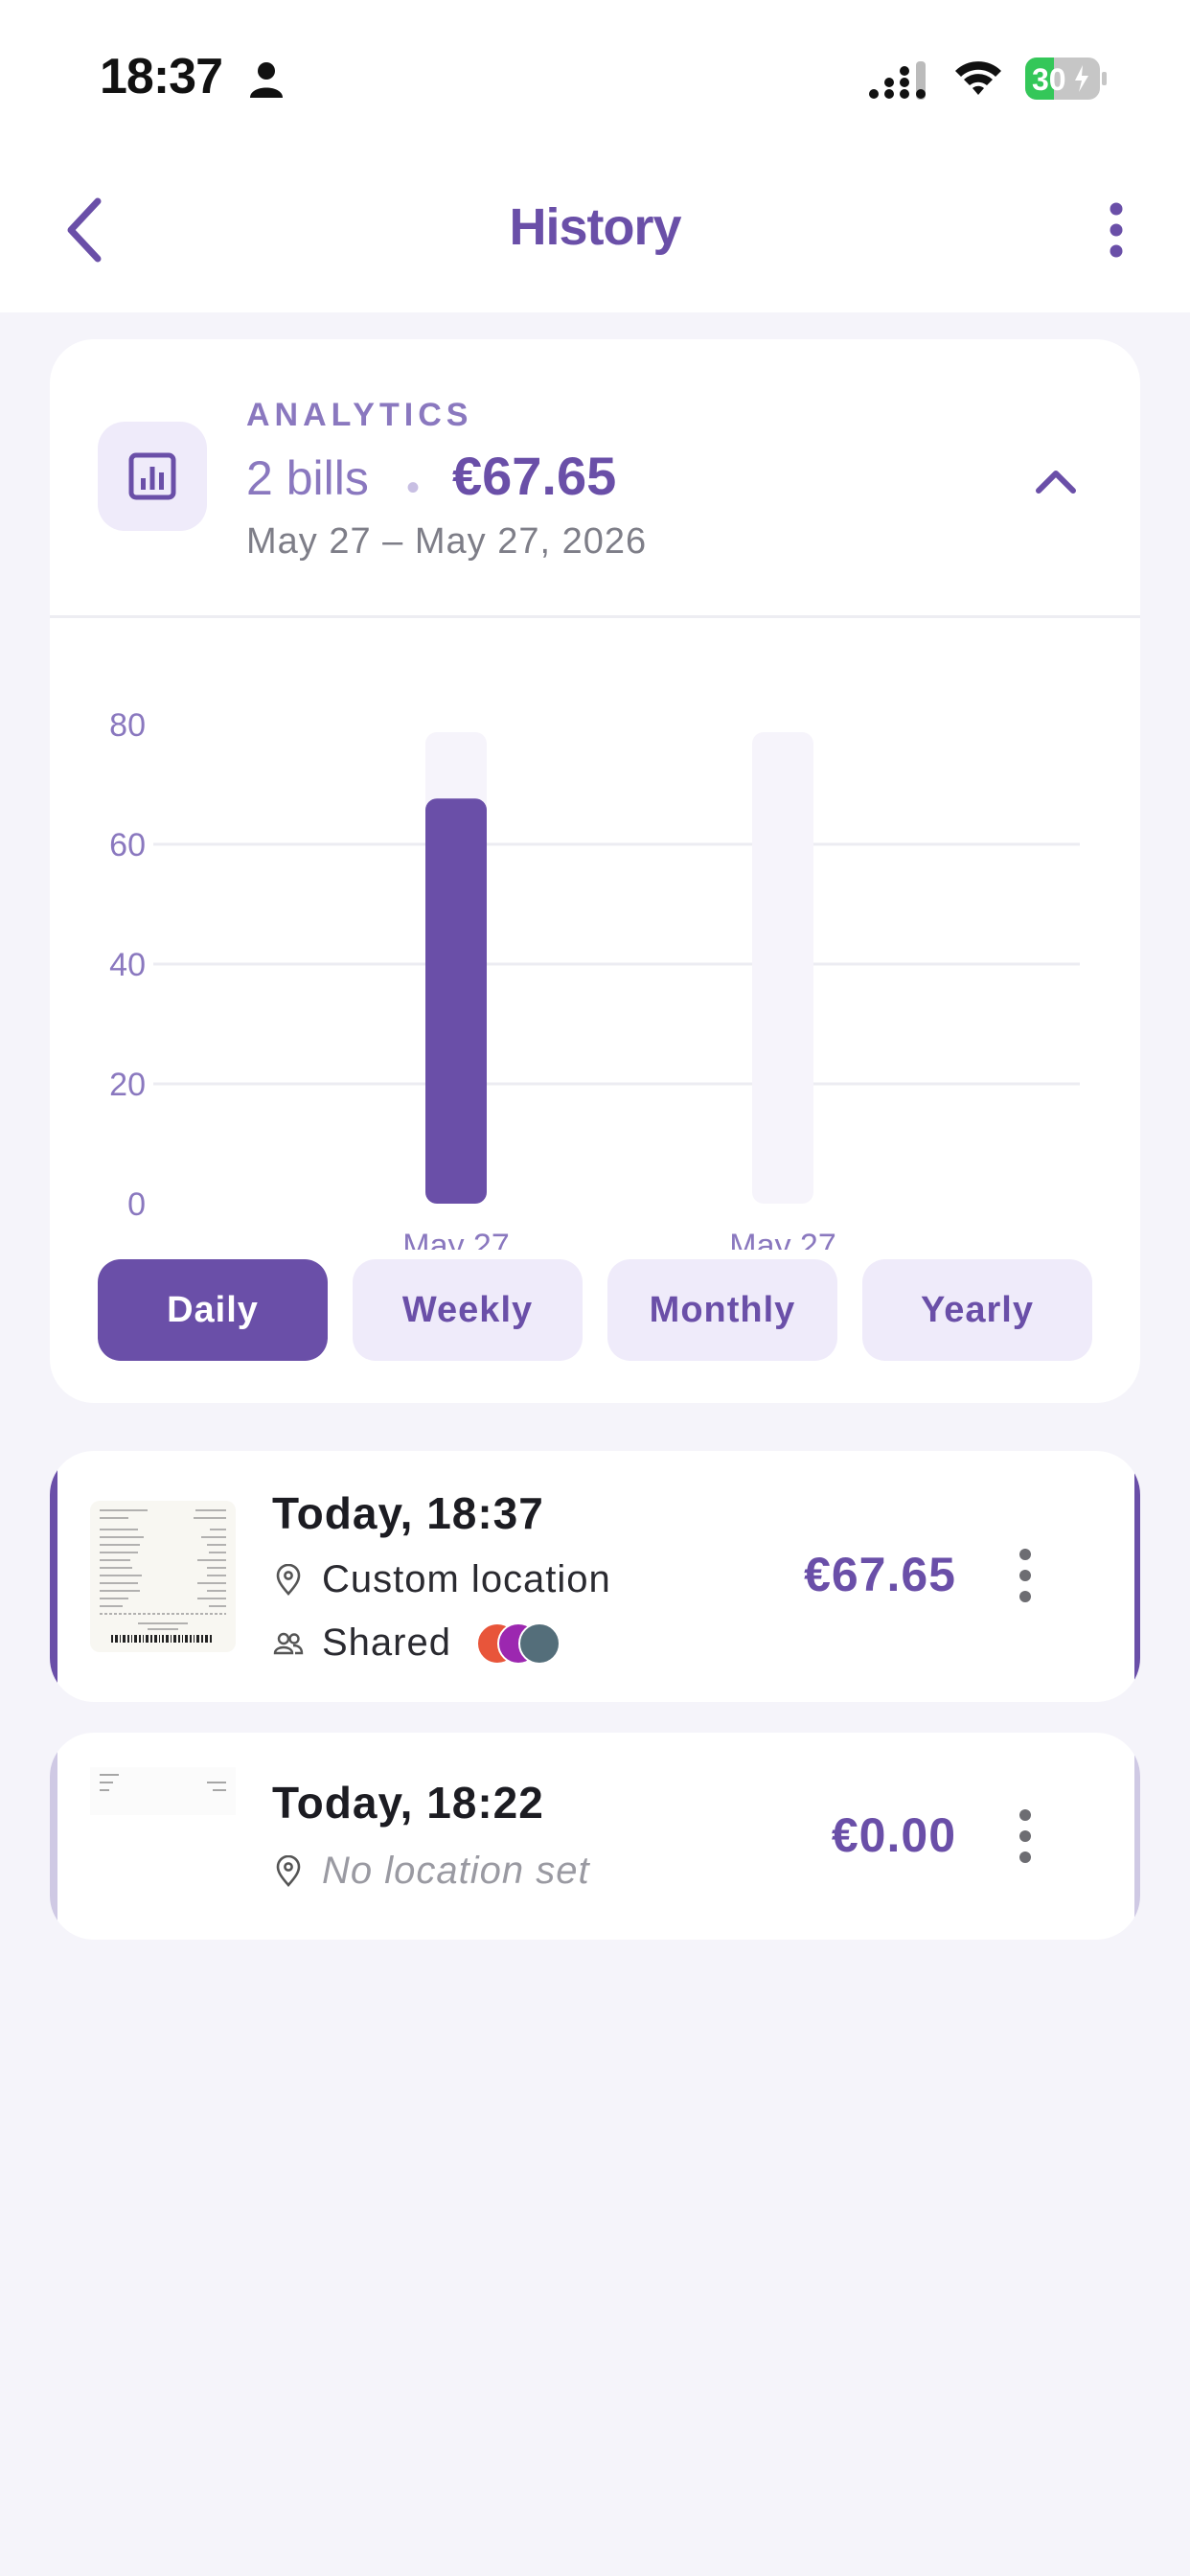 The image size is (1190, 2576). I want to click on more-options-icon, so click(1116, 230).